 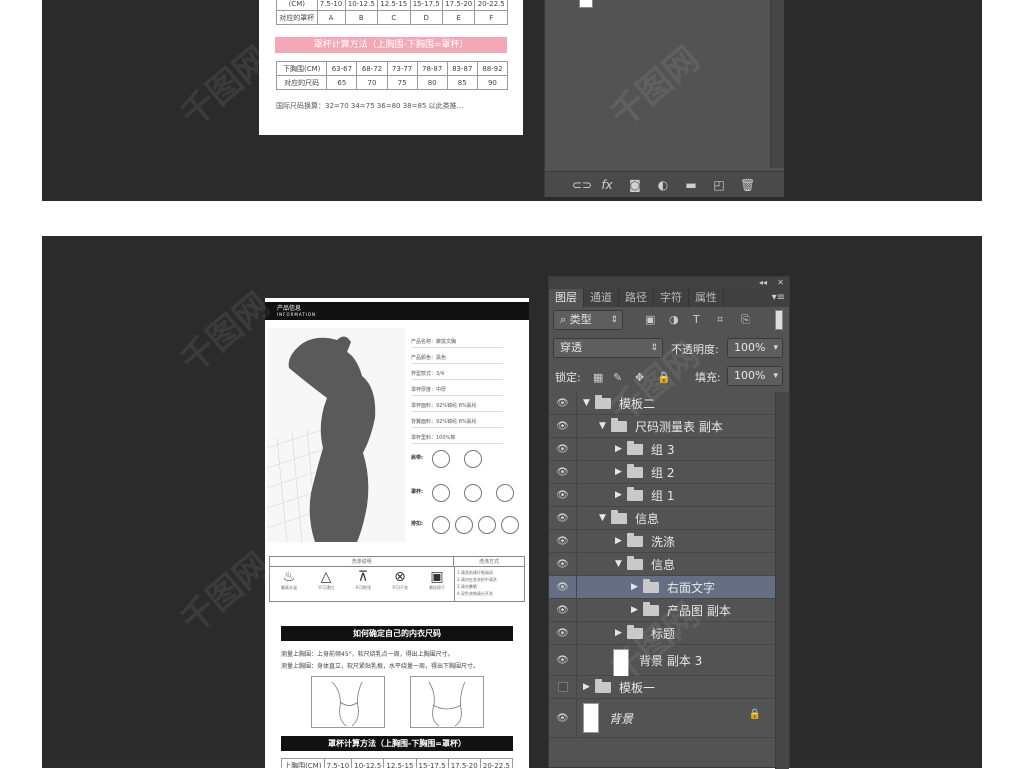 I want to click on tab-4: 属性, so click(x=706, y=298).